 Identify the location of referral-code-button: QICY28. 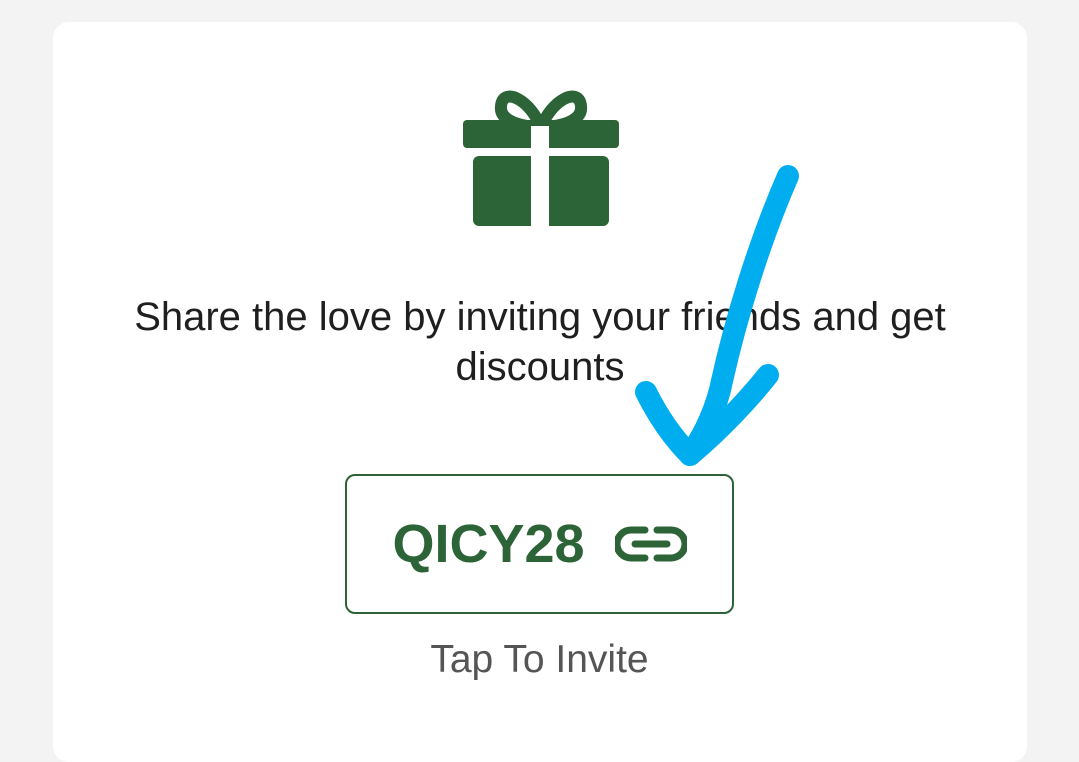
(539, 544).